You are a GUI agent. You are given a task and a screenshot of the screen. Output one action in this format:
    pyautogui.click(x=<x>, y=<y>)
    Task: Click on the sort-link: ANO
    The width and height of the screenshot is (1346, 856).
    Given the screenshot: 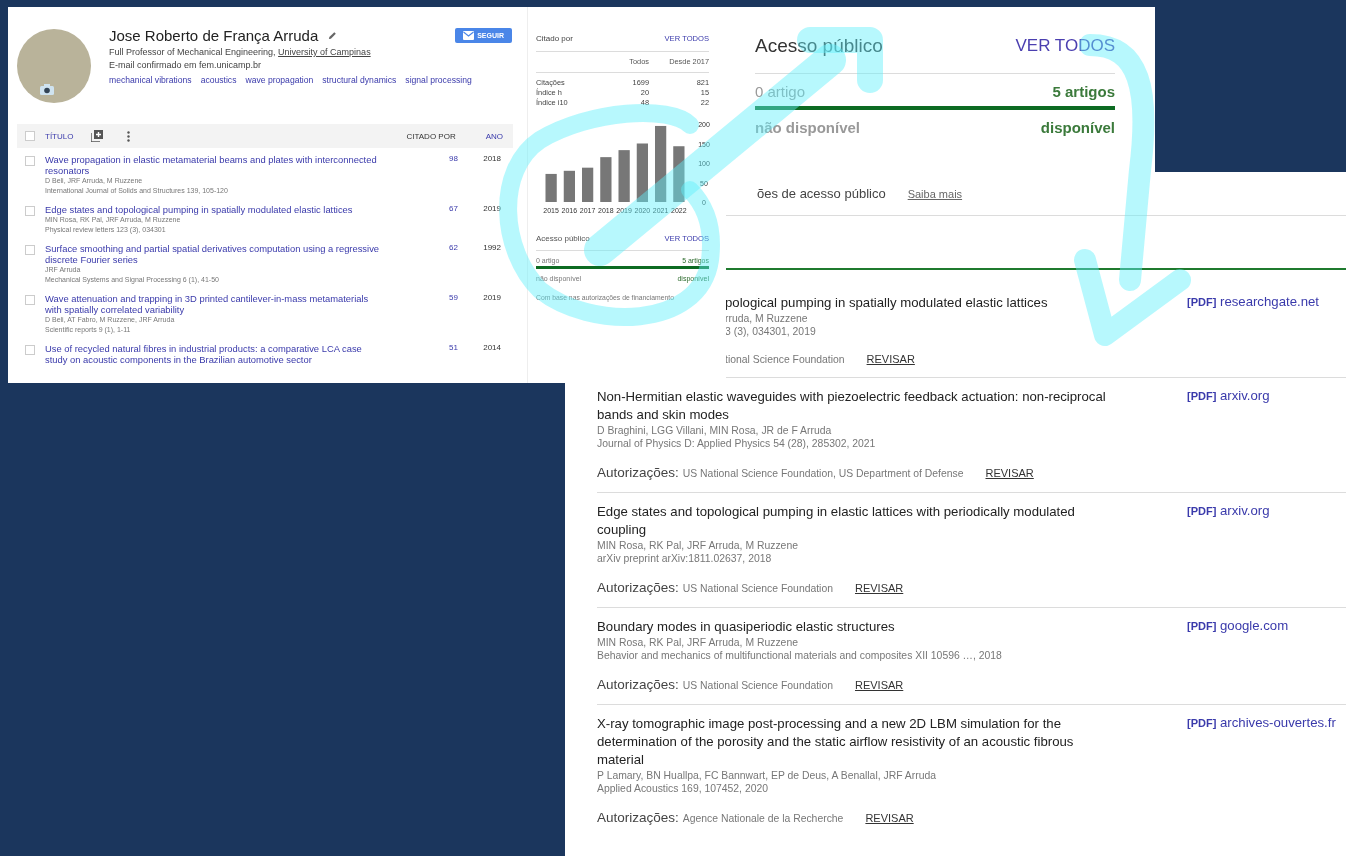 What is the action you would take?
    pyautogui.click(x=494, y=136)
    